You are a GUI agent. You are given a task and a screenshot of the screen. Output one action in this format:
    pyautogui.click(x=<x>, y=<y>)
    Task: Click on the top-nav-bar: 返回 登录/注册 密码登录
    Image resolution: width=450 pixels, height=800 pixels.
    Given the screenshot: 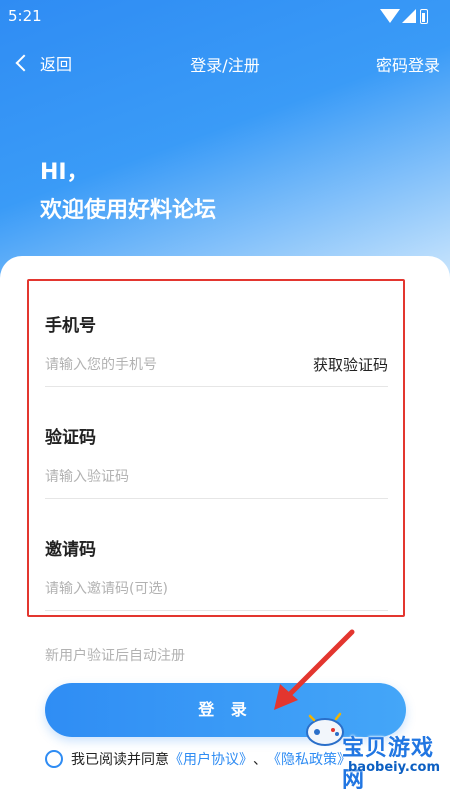 What is the action you would take?
    pyautogui.click(x=225, y=62)
    